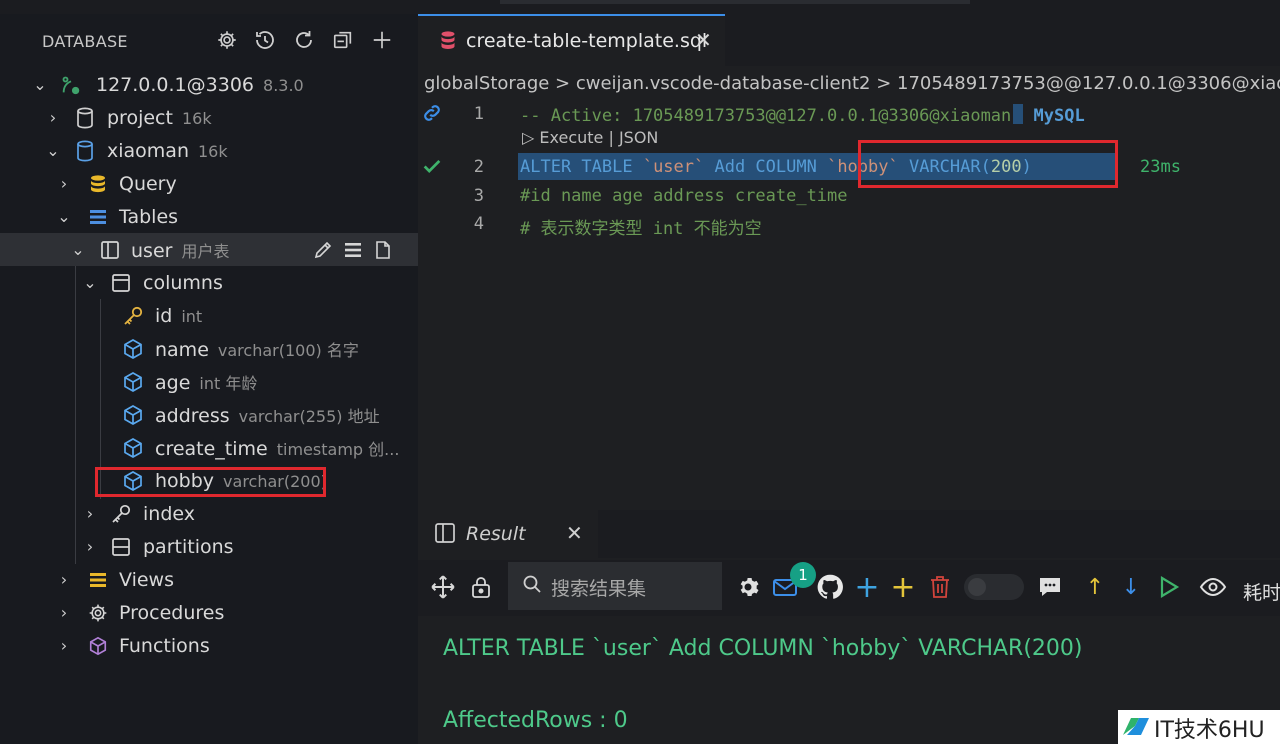  Describe the element at coordinates (209, 513) in the screenshot. I see `tree-item-index: › index` at that location.